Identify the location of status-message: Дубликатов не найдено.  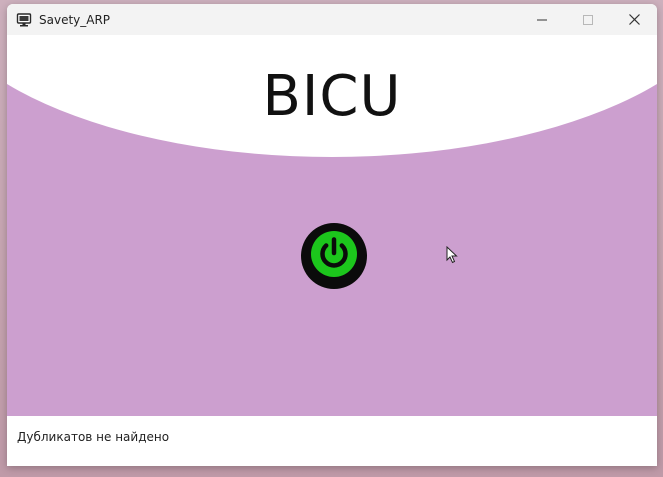
(93, 437).